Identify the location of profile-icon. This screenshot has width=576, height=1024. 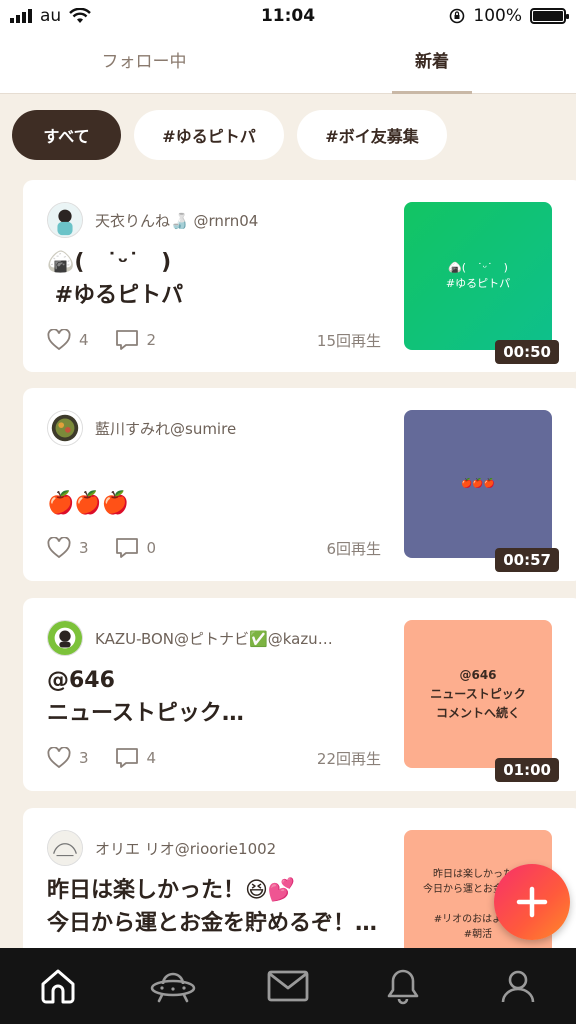
(518, 986).